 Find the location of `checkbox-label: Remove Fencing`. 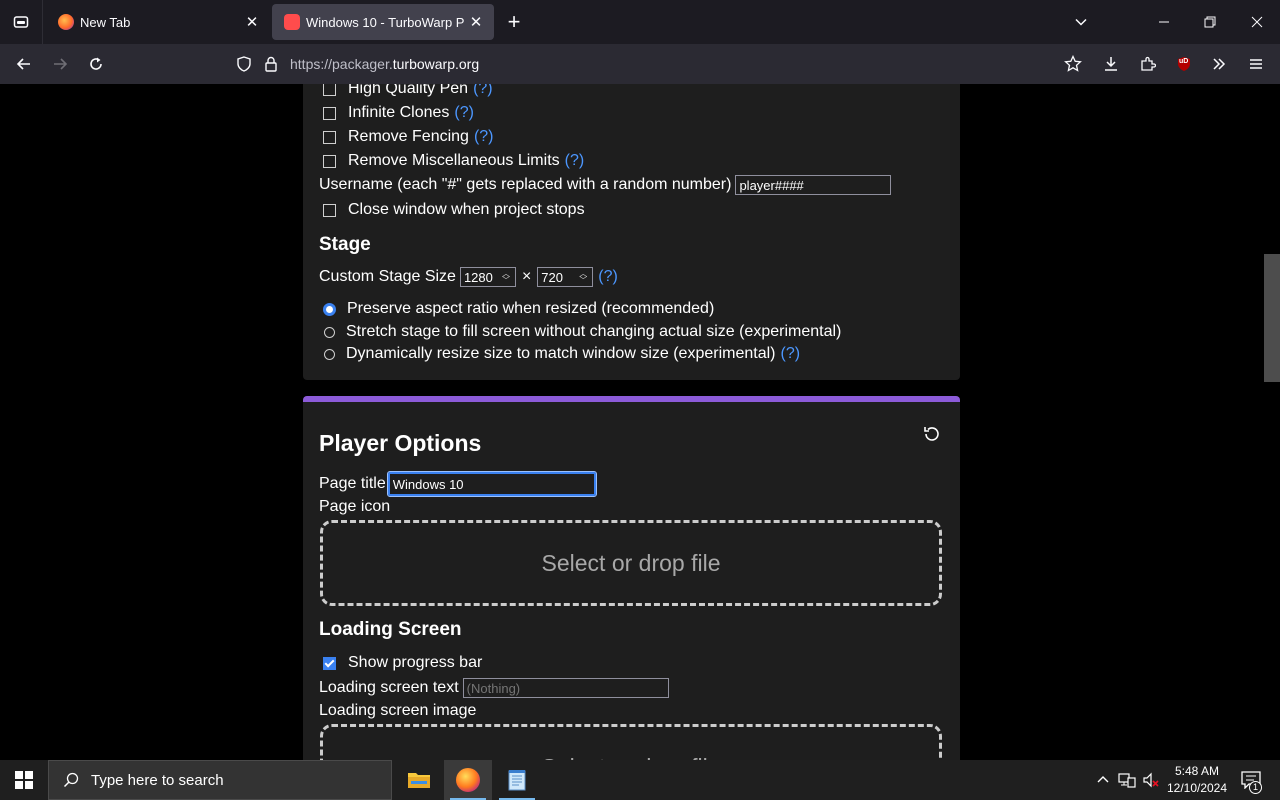

checkbox-label: Remove Fencing is located at coordinates (408, 136).